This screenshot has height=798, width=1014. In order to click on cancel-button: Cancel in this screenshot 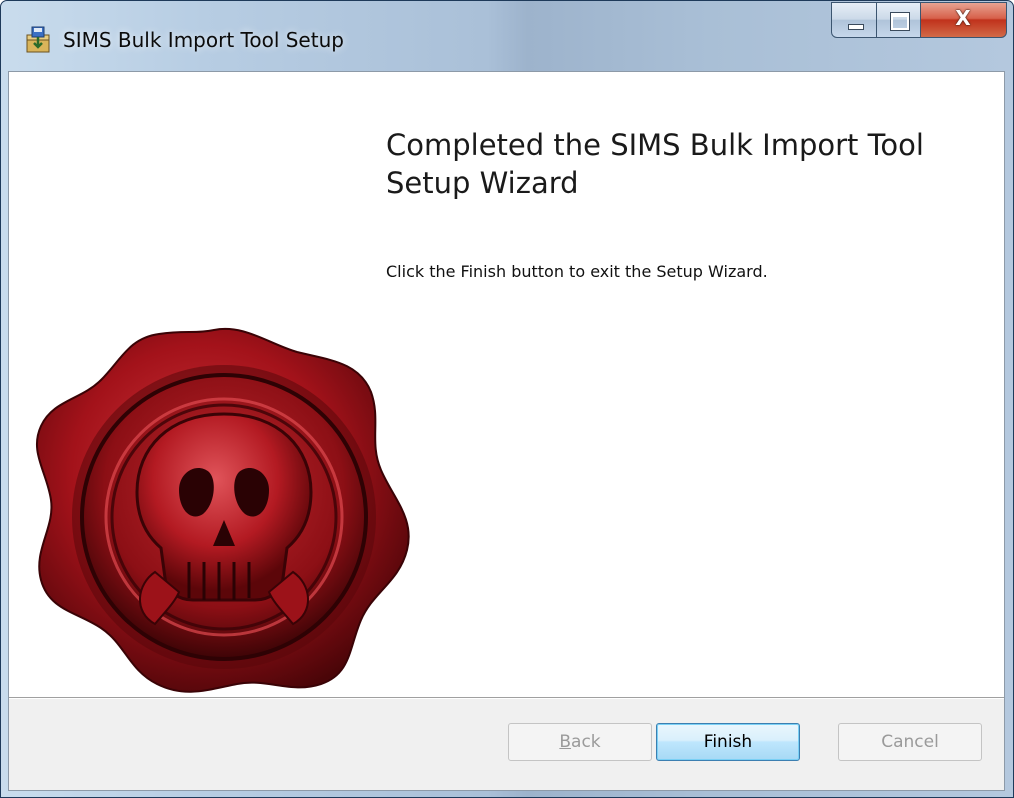, I will do `click(910, 742)`.